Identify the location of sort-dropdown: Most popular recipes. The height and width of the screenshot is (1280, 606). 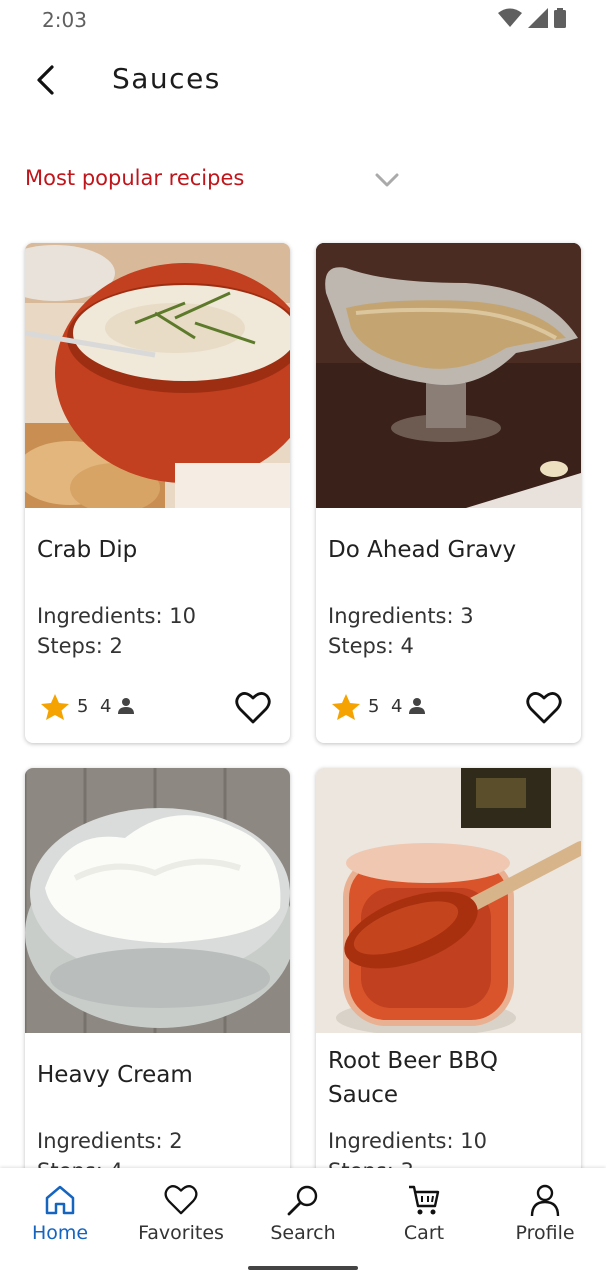
(303, 180).